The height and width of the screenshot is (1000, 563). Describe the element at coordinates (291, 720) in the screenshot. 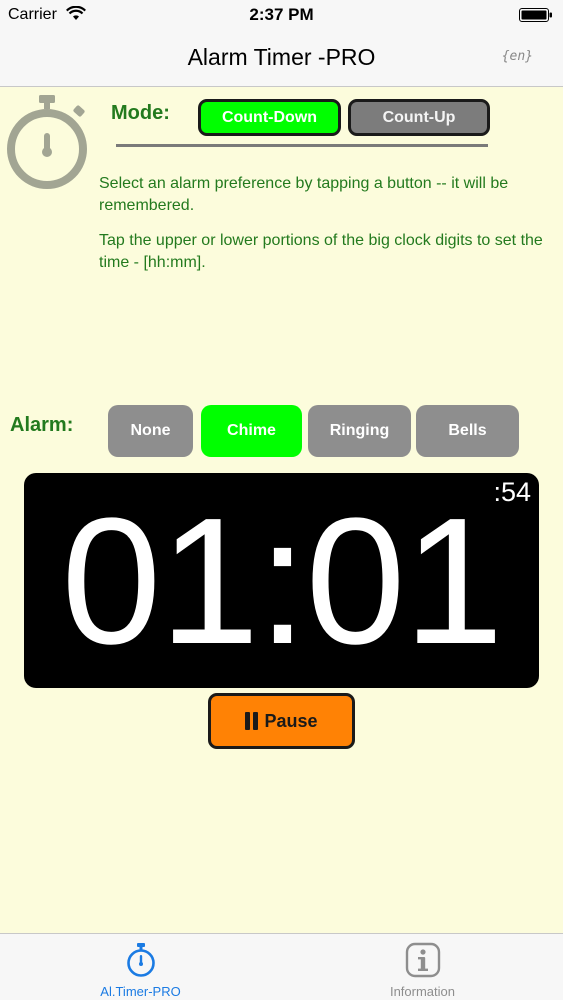

I see `pause-button-label: Pause` at that location.